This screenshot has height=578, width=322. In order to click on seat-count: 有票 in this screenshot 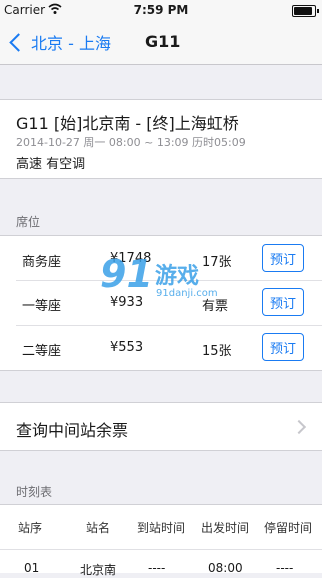, I will do `click(215, 306)`.